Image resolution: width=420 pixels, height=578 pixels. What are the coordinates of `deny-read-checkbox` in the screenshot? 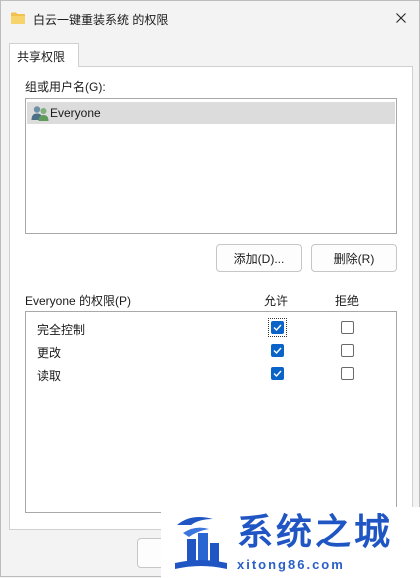 It's located at (347, 373).